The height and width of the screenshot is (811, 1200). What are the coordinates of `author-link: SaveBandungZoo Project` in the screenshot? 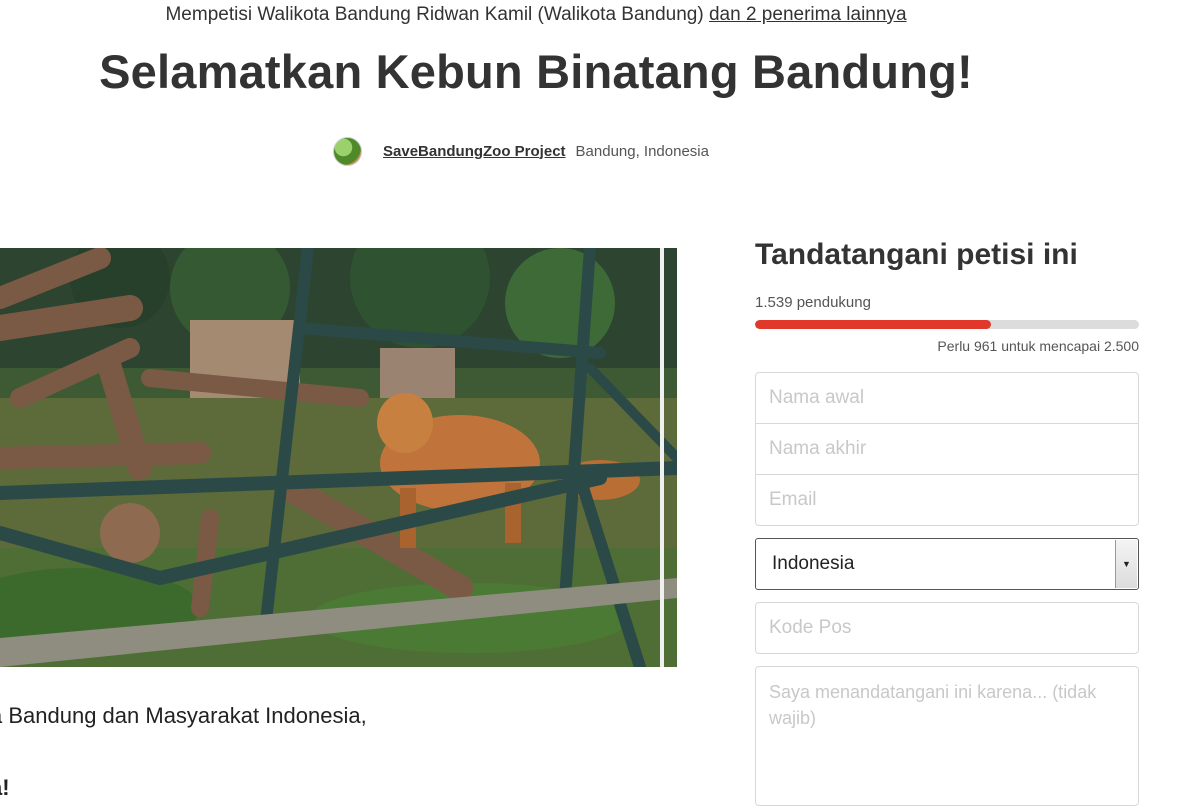 It's located at (474, 151).